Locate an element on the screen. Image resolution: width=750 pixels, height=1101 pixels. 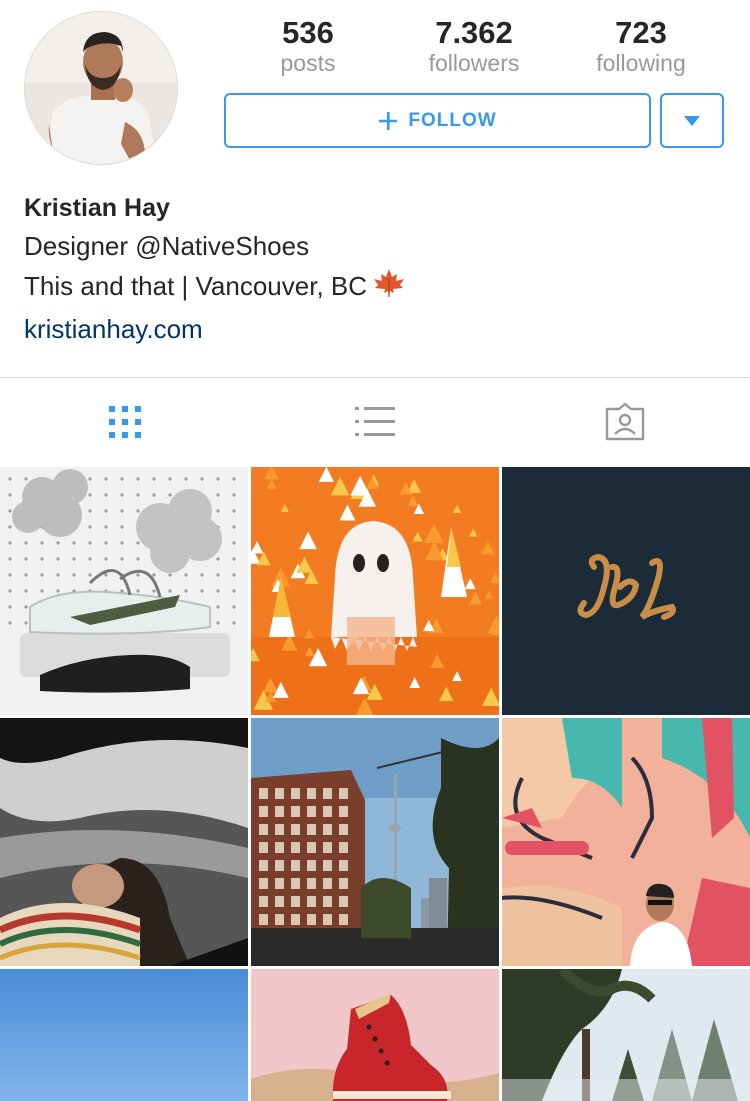
tagged-icon is located at coordinates (625, 421).